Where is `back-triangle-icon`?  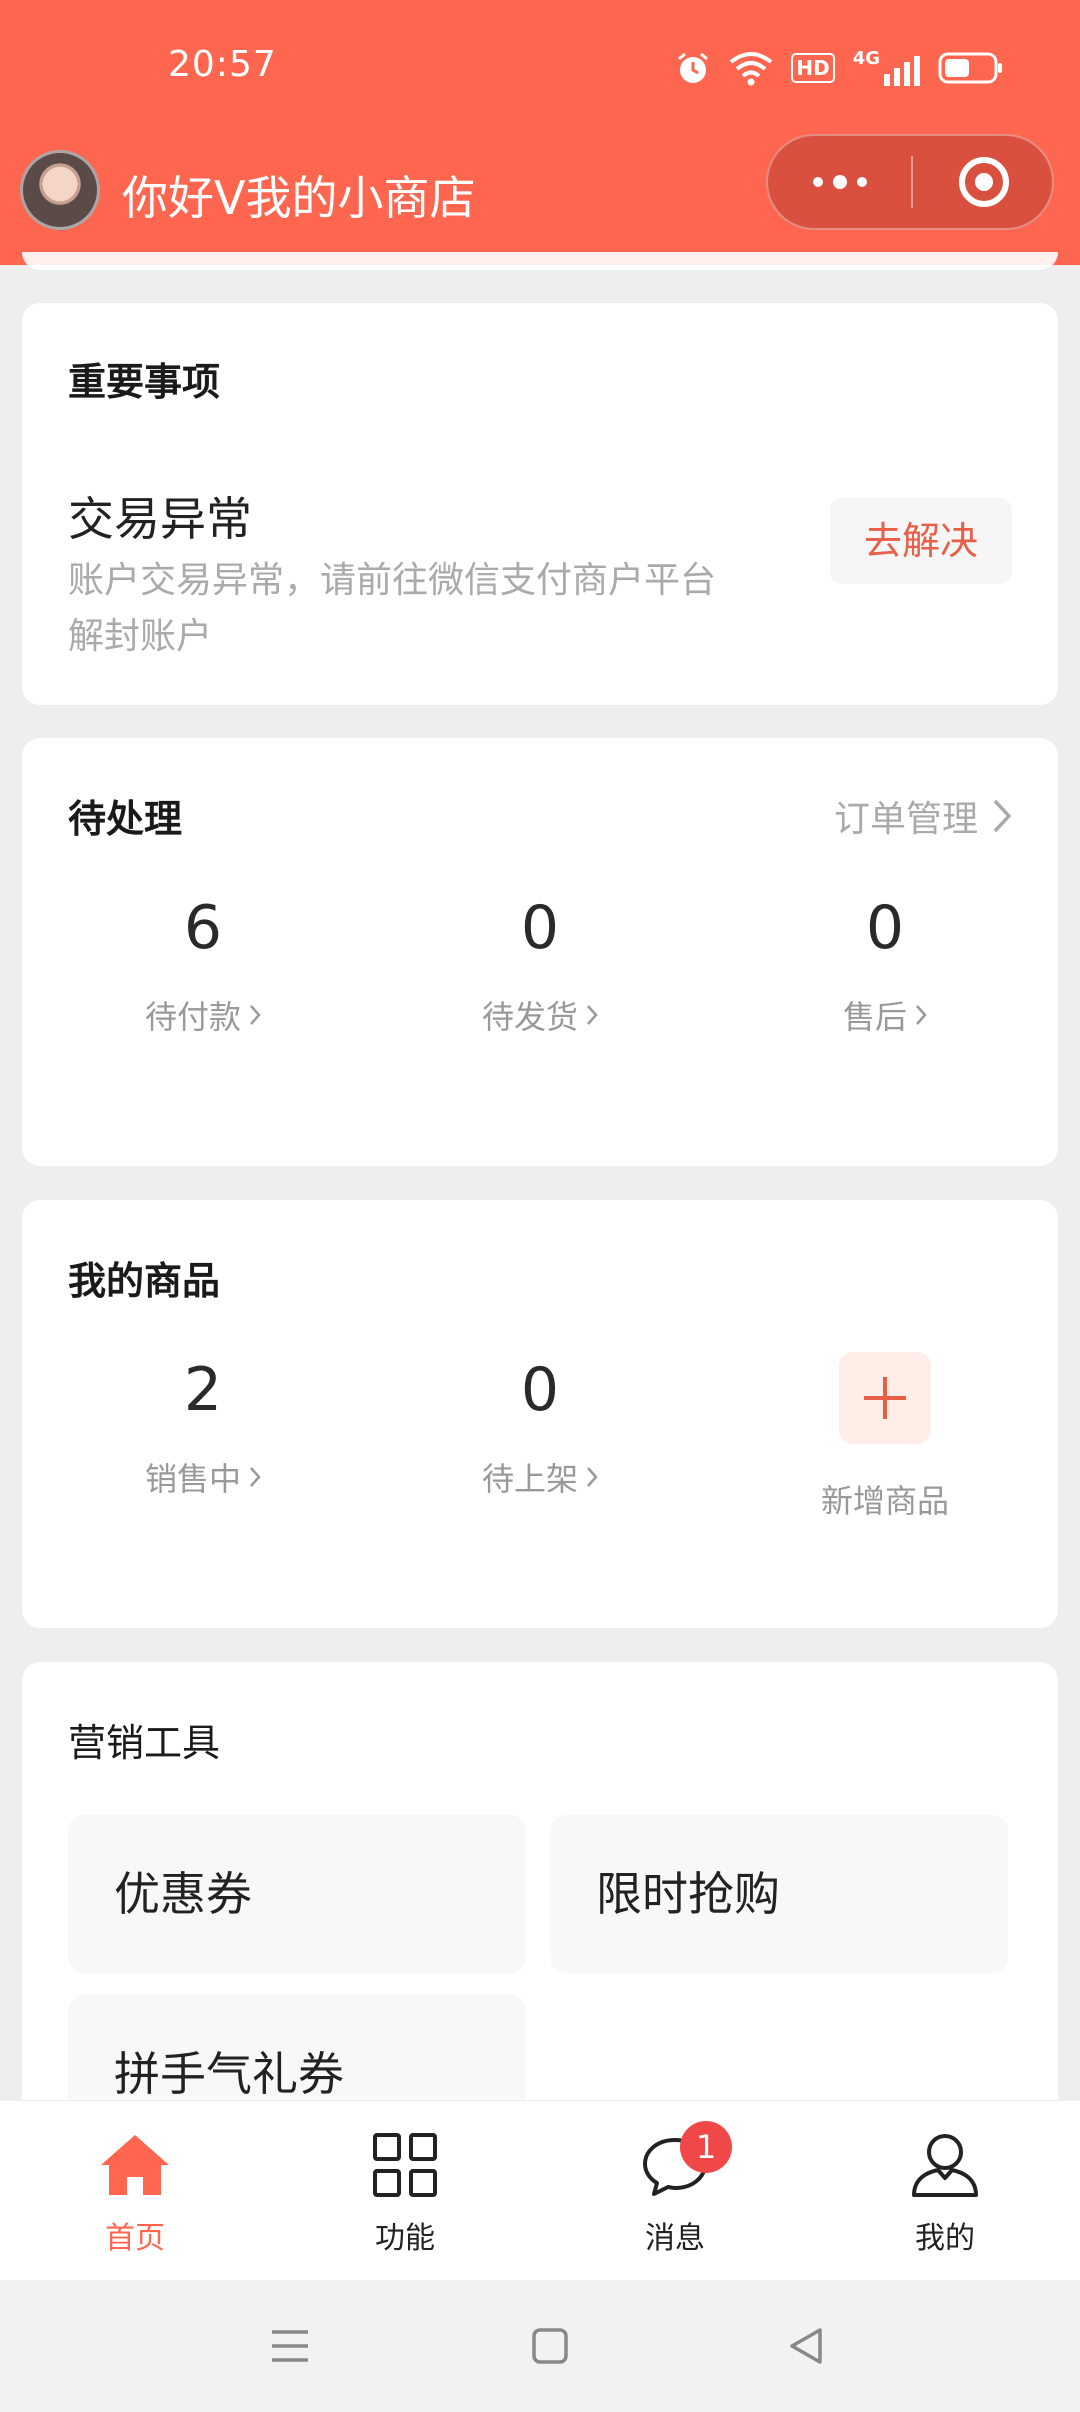 back-triangle-icon is located at coordinates (806, 2346).